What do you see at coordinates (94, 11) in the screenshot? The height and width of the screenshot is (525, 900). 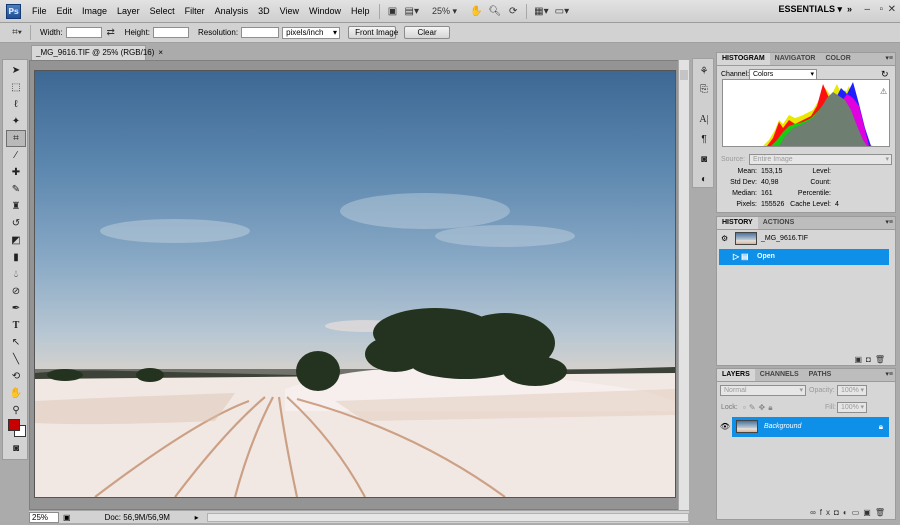 I see `menu-image: Image` at bounding box center [94, 11].